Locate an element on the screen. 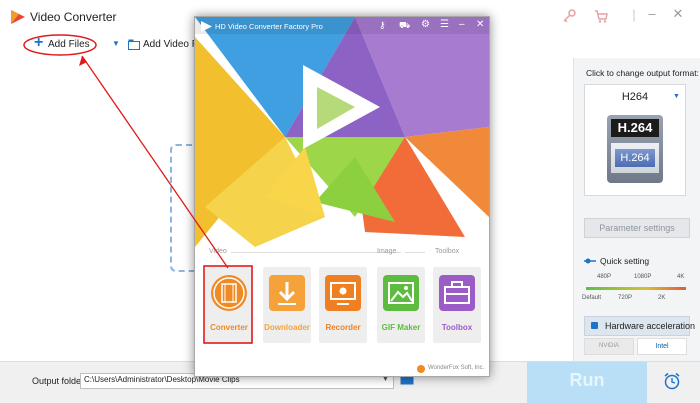 Image resolution: width=700 pixels, height=403 pixels. nvidia-badge: NVIDIA is located at coordinates (609, 346).